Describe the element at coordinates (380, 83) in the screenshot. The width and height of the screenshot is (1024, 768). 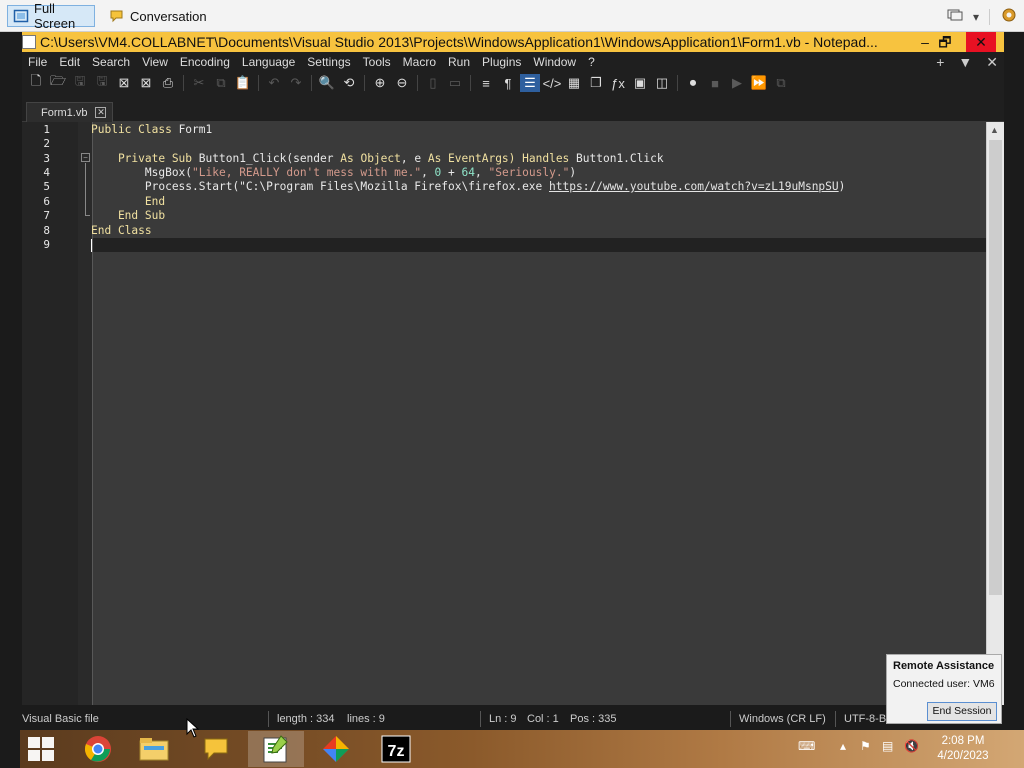
I see `zoom-in-icon: ⊕` at that location.